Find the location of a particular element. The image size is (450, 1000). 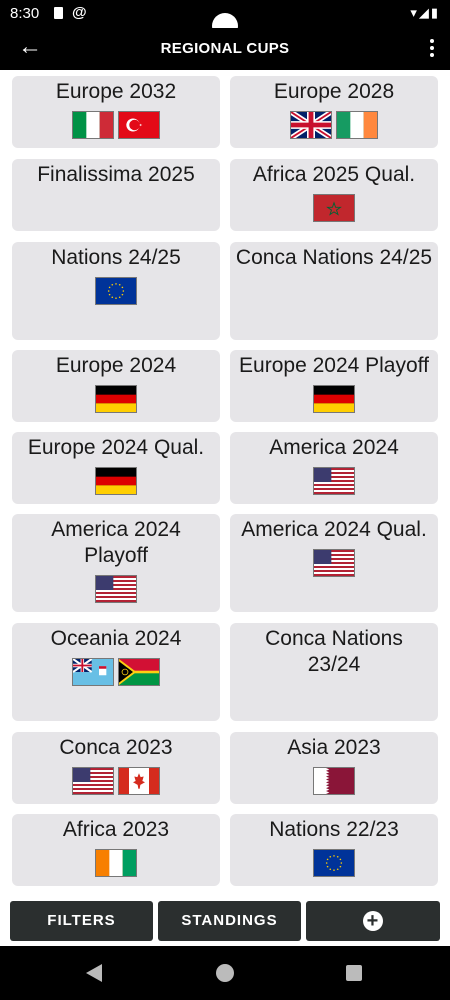

cup-title: Nations 24/25 is located at coordinates (116, 257).